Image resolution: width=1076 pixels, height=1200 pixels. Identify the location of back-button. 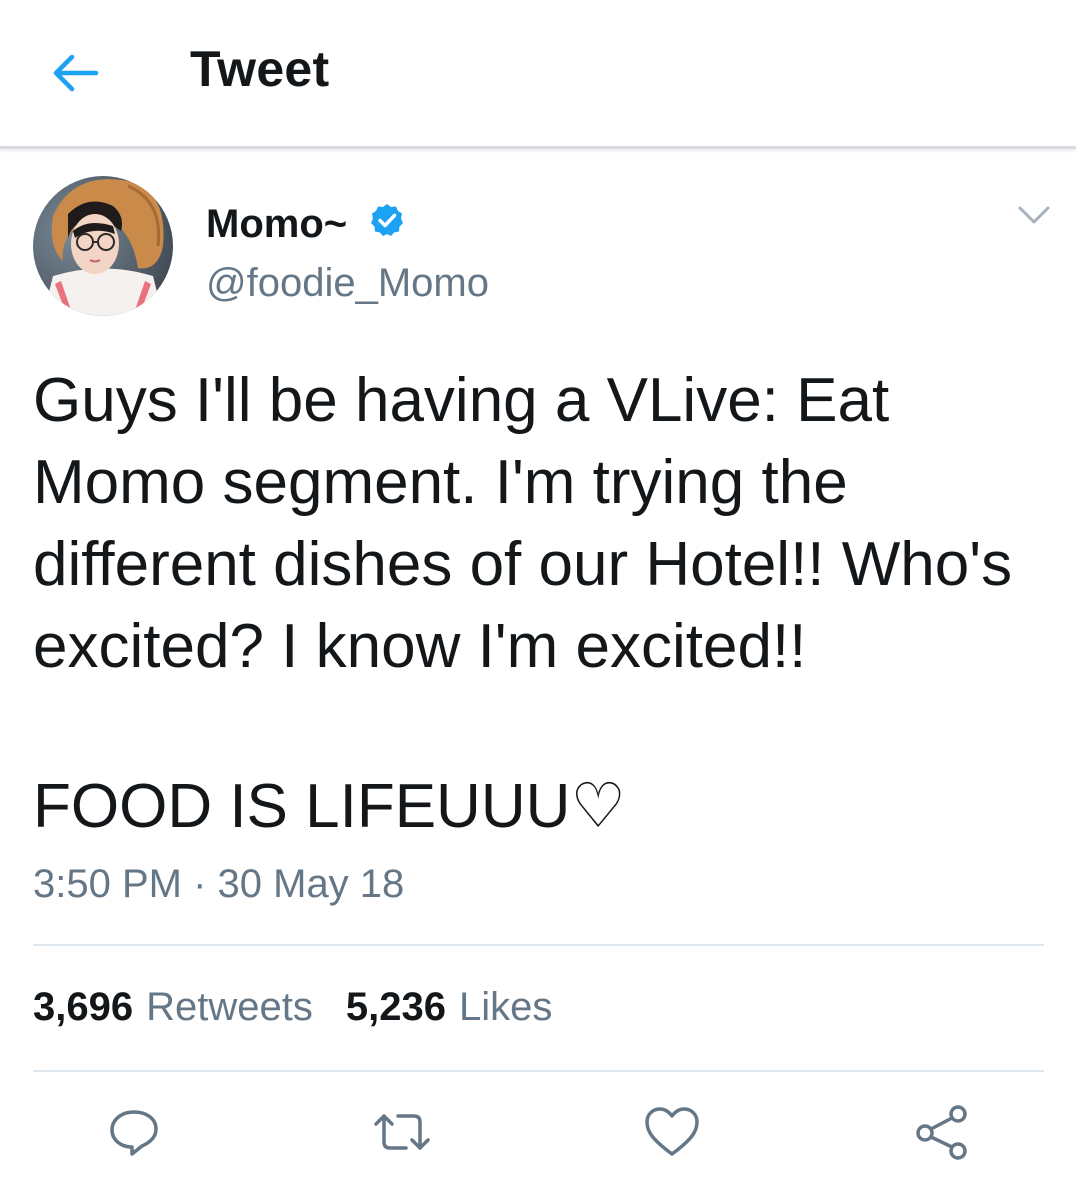
(75, 73).